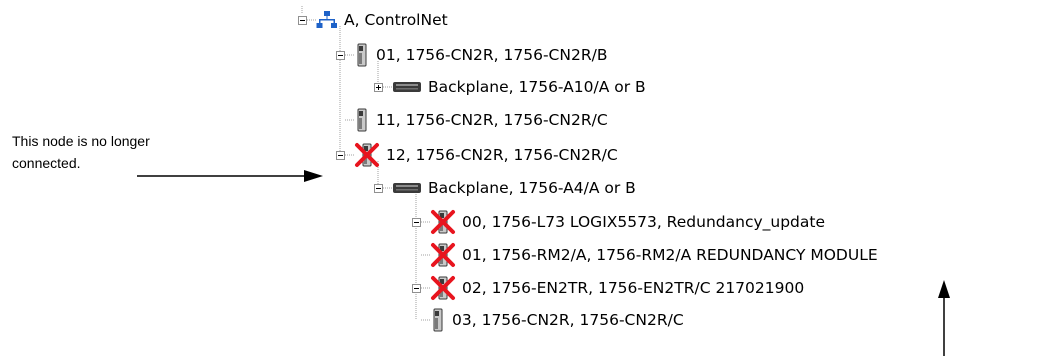  I want to click on tree-node-label: Backplane, 1756-A4/A or B, so click(532, 188).